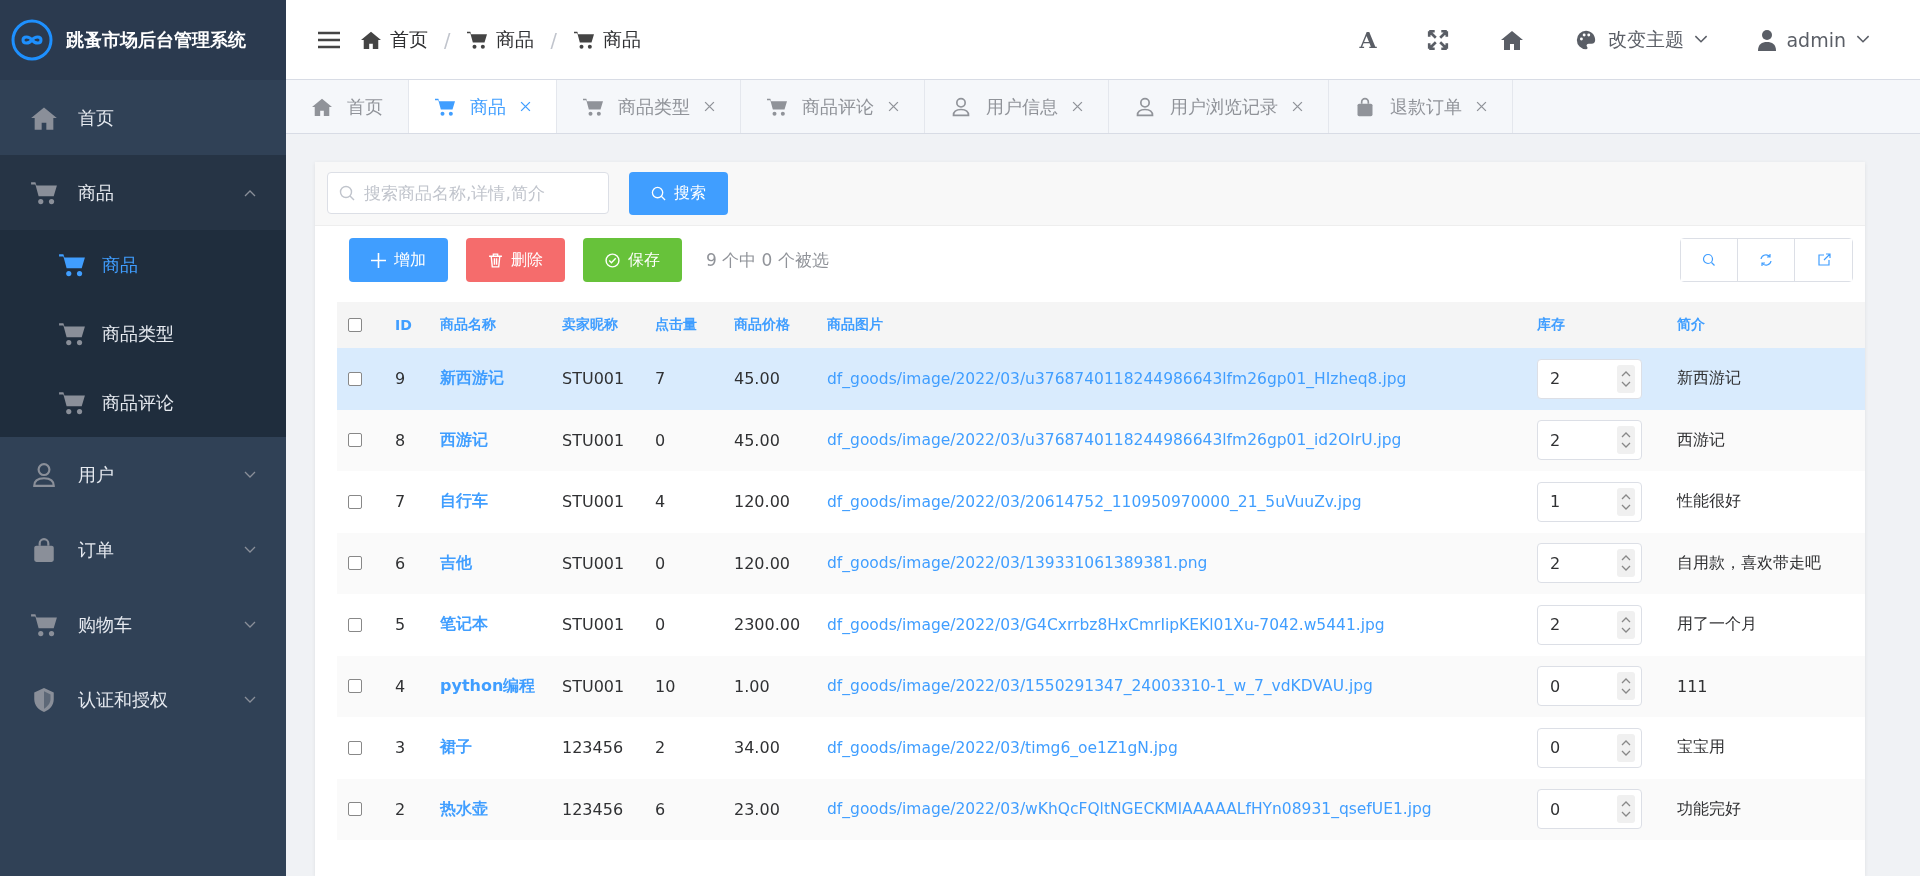 Image resolution: width=1920 pixels, height=876 pixels. Describe the element at coordinates (400, 502) in the screenshot. I see `id-cell-text: 7` at that location.